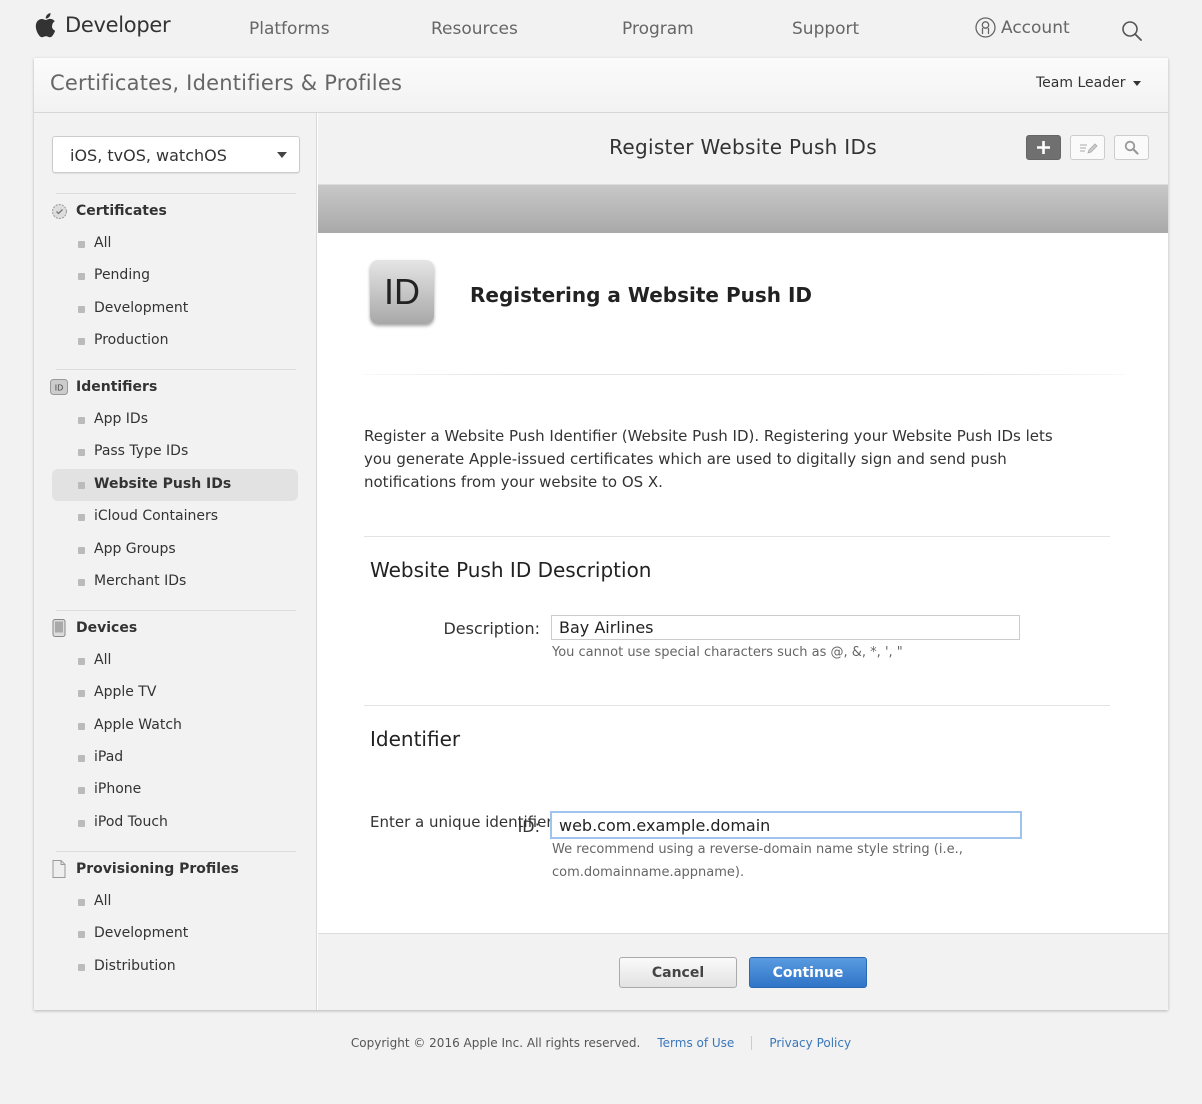  I want to click on edit-icon, so click(1088, 148).